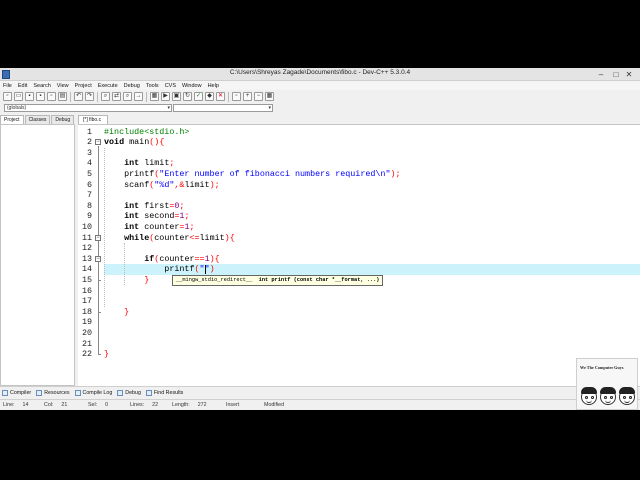 The width and height of the screenshot is (640, 480). What do you see at coordinates (372, 185) in the screenshot?
I see `code-line: scanf("%d",&limit);` at bounding box center [372, 185].